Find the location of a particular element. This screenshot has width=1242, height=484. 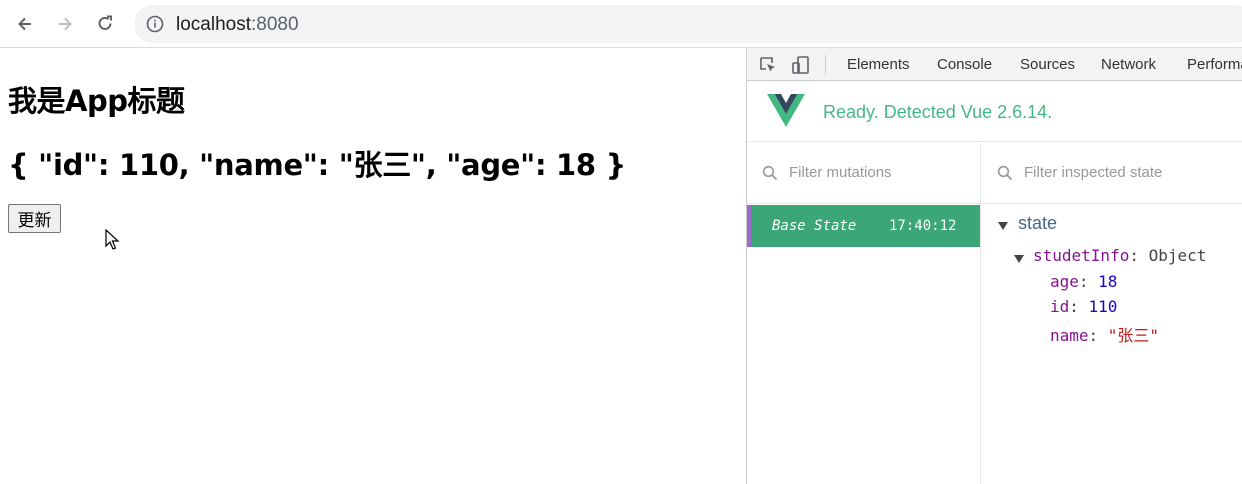

field-value: 110 is located at coordinates (1103, 306).